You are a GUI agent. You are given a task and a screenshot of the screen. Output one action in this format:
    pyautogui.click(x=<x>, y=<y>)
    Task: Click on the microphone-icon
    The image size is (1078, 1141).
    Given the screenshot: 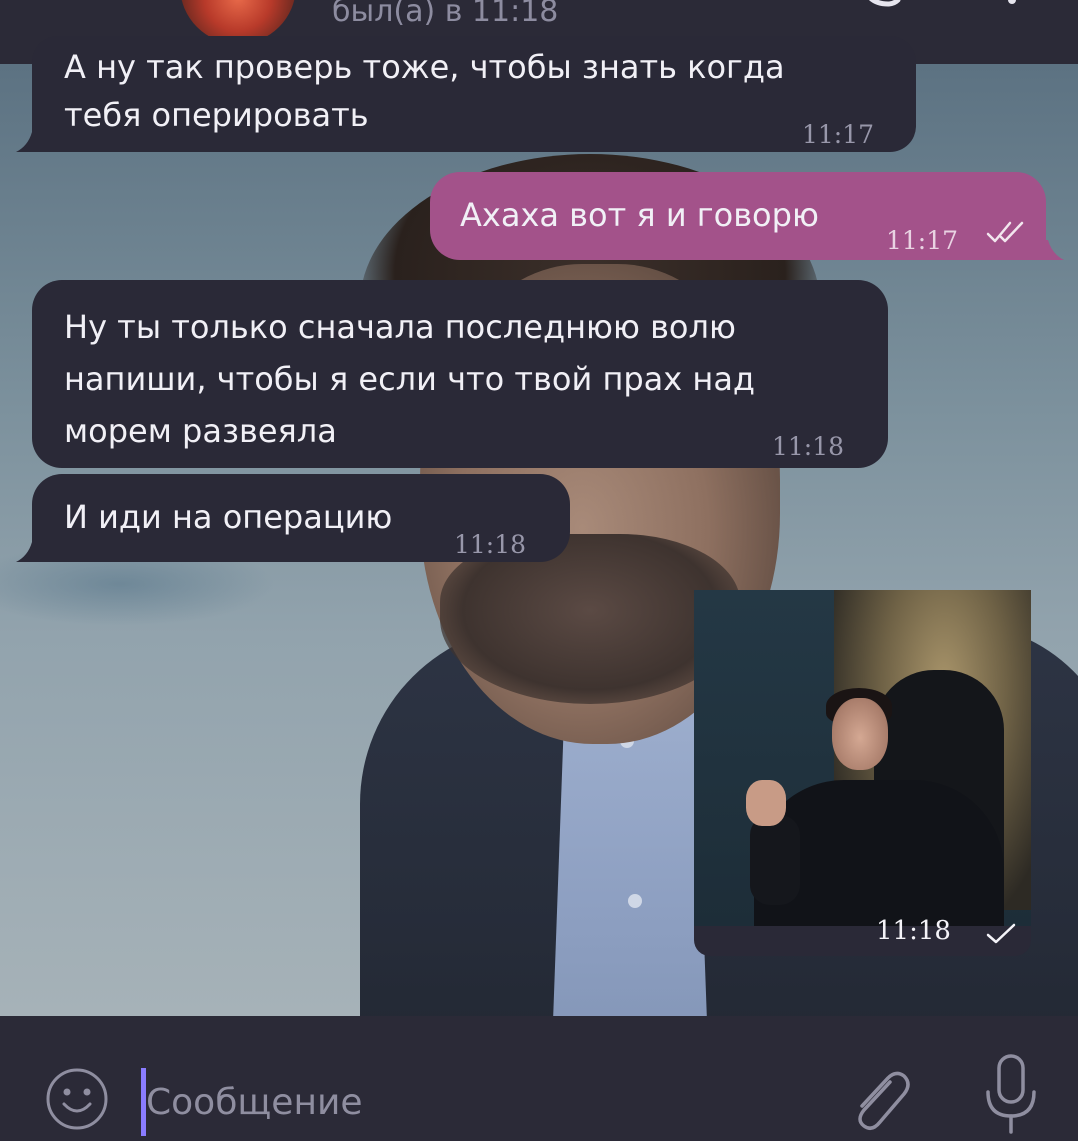 What is the action you would take?
    pyautogui.click(x=1011, y=1095)
    